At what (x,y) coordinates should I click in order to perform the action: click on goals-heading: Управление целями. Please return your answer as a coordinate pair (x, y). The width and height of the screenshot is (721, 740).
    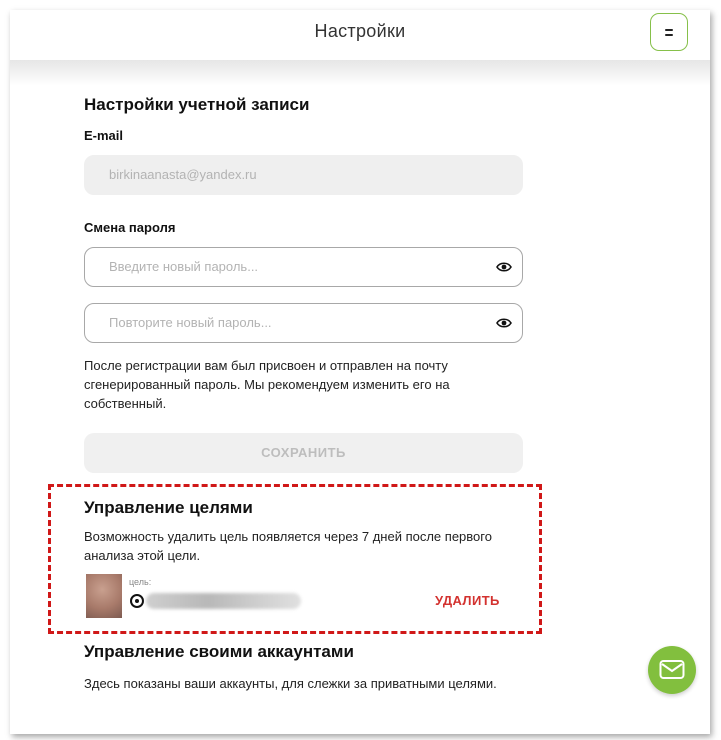
    Looking at the image, I should click on (168, 507).